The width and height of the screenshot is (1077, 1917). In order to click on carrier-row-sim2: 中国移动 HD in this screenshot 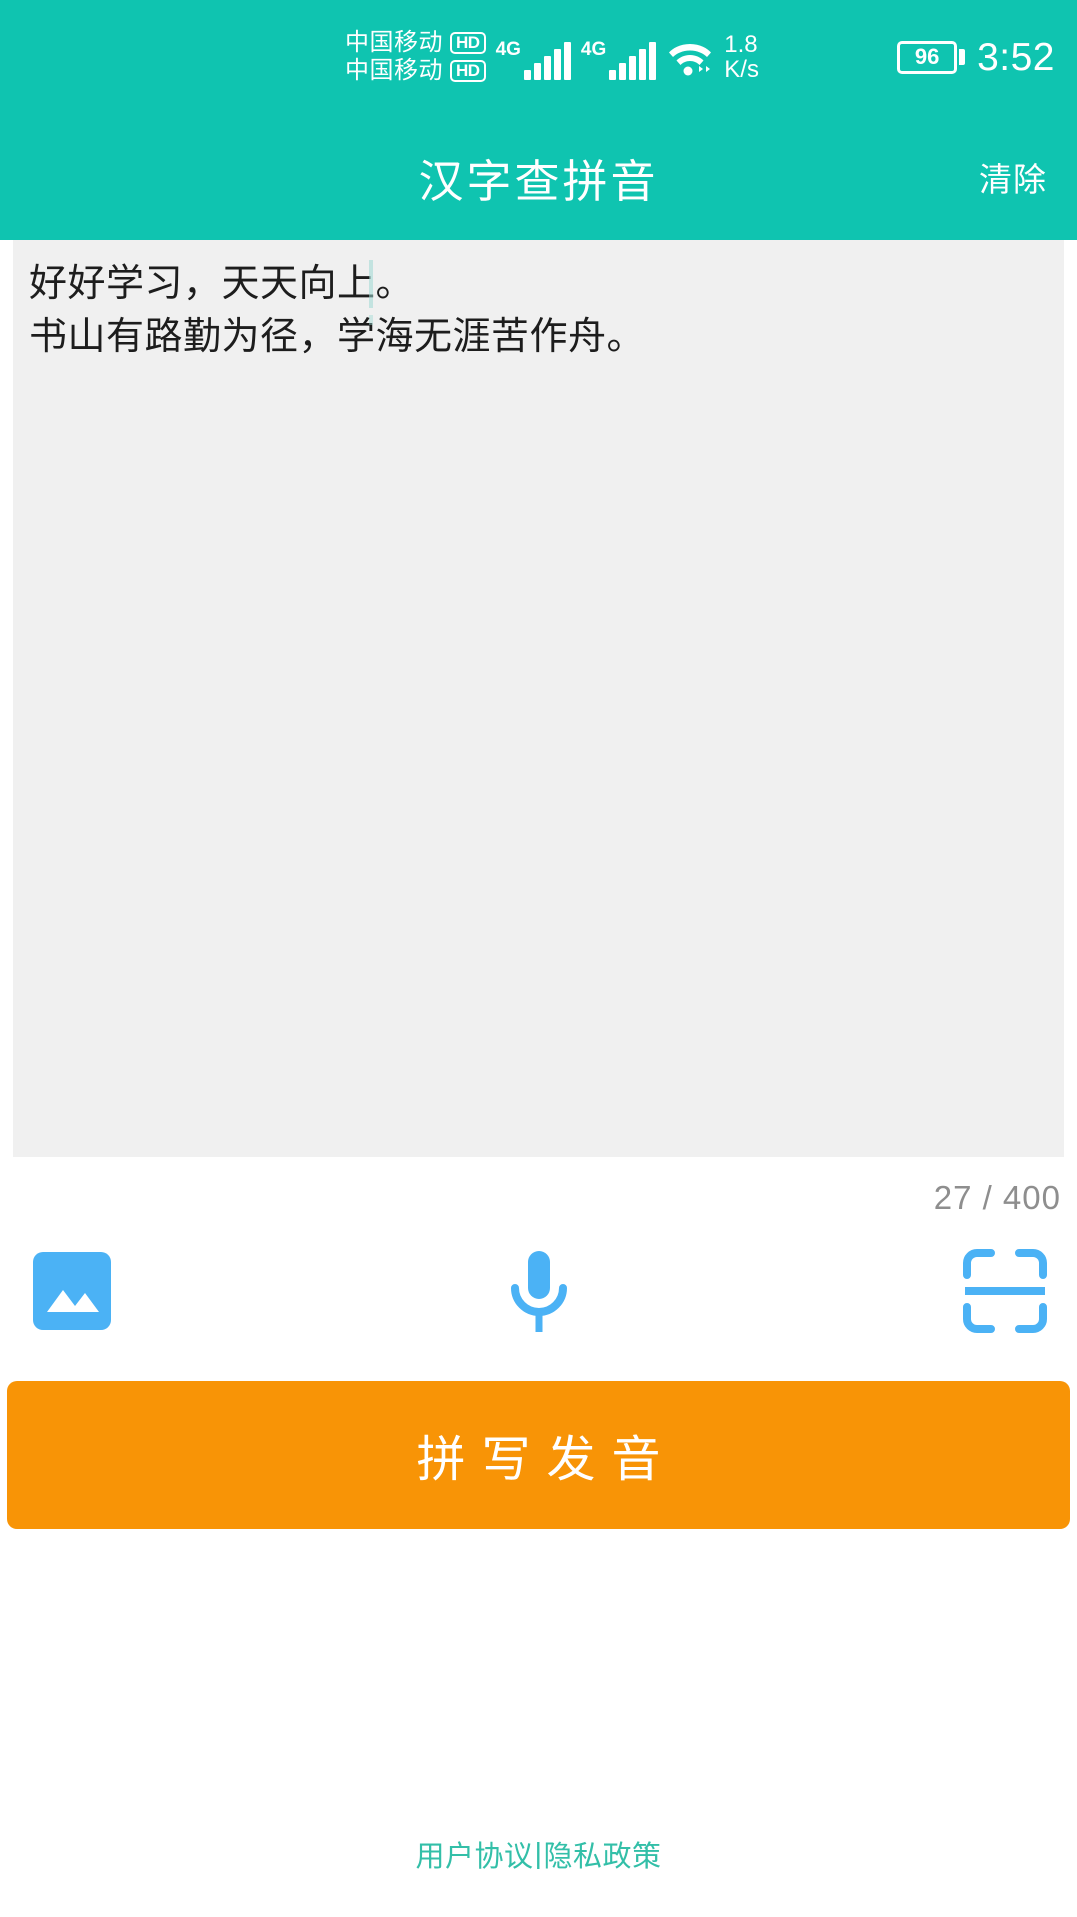, I will do `click(415, 71)`.